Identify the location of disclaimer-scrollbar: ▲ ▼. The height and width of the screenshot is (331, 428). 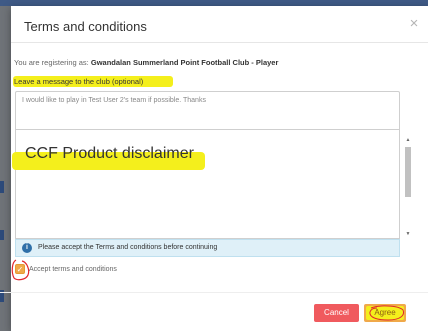
(408, 187).